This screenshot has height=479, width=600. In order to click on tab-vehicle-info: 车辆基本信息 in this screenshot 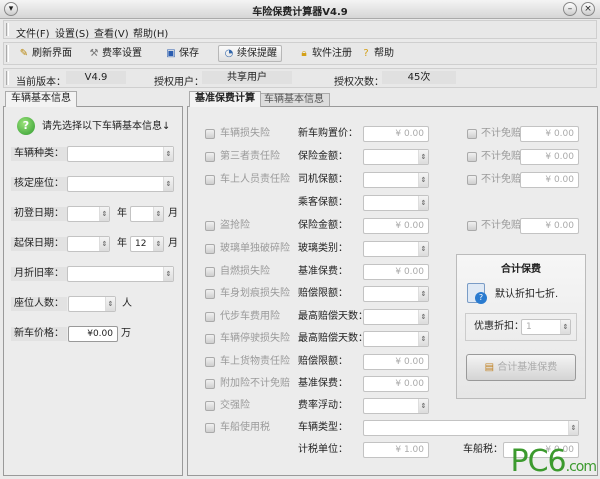, I will do `click(294, 99)`.